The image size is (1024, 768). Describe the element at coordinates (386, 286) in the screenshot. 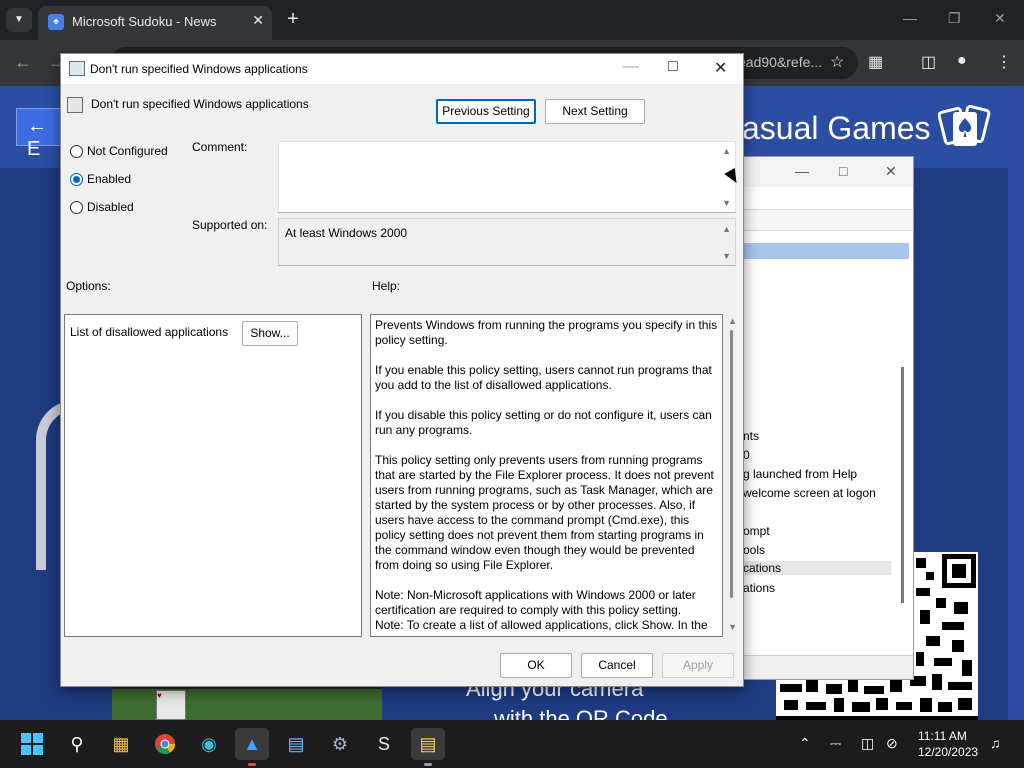

I see `help-label: Help:` at that location.